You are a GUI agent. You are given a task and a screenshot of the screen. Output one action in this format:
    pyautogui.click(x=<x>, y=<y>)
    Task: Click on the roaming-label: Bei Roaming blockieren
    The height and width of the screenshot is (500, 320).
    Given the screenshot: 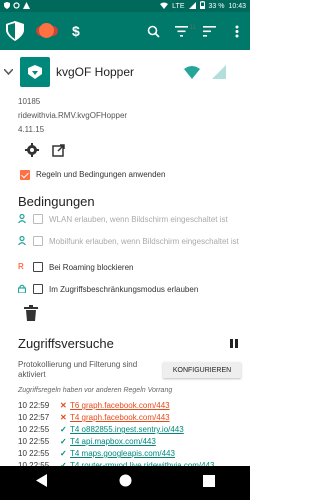 What is the action you would take?
    pyautogui.click(x=91, y=267)
    